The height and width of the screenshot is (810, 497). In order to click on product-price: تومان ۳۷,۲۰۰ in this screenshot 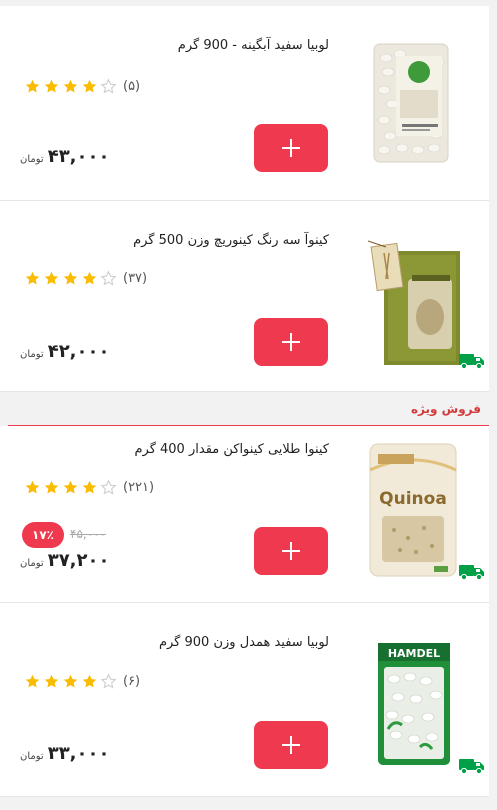, I will do `click(64, 560)`.